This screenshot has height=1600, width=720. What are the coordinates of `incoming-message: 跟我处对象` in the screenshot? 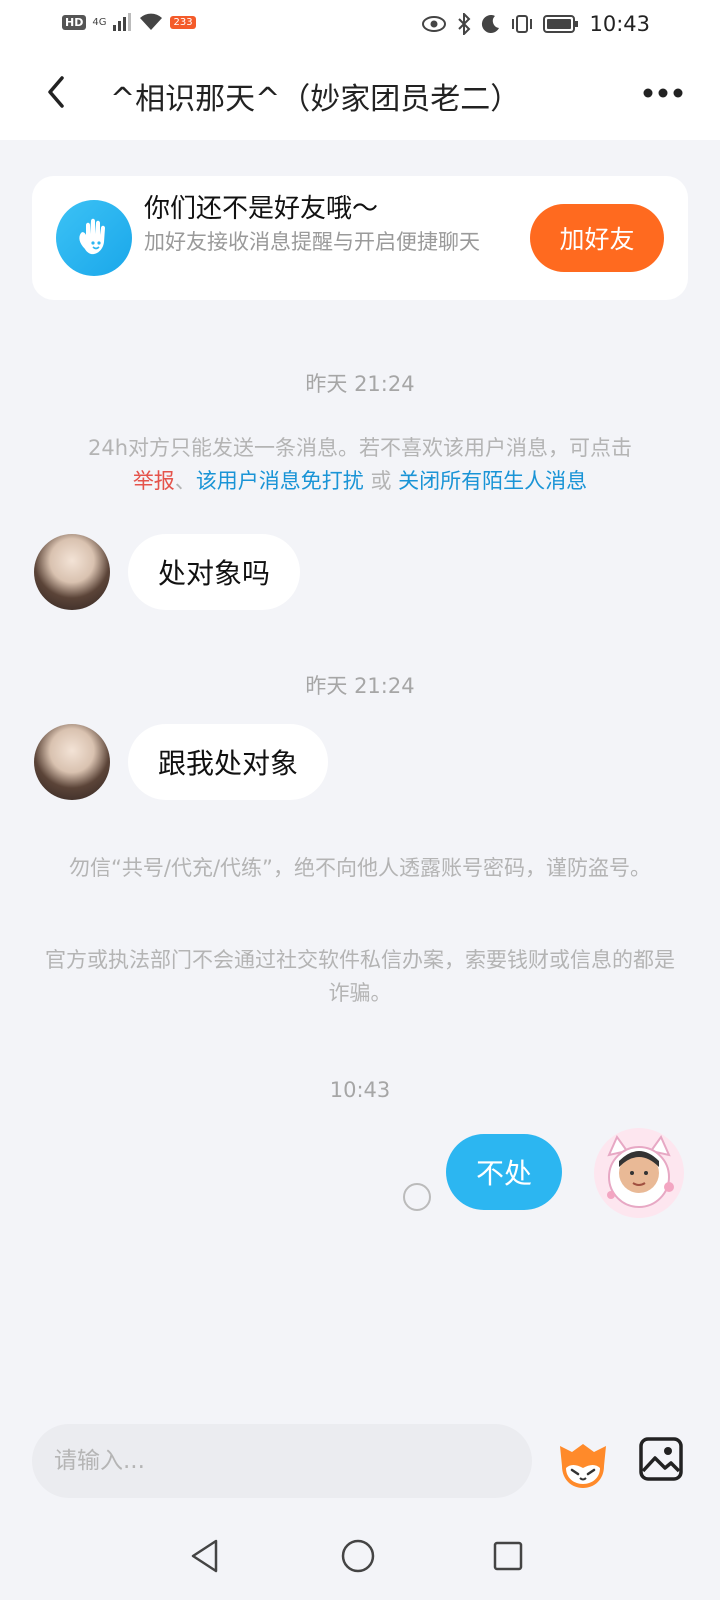 It's located at (228, 762).